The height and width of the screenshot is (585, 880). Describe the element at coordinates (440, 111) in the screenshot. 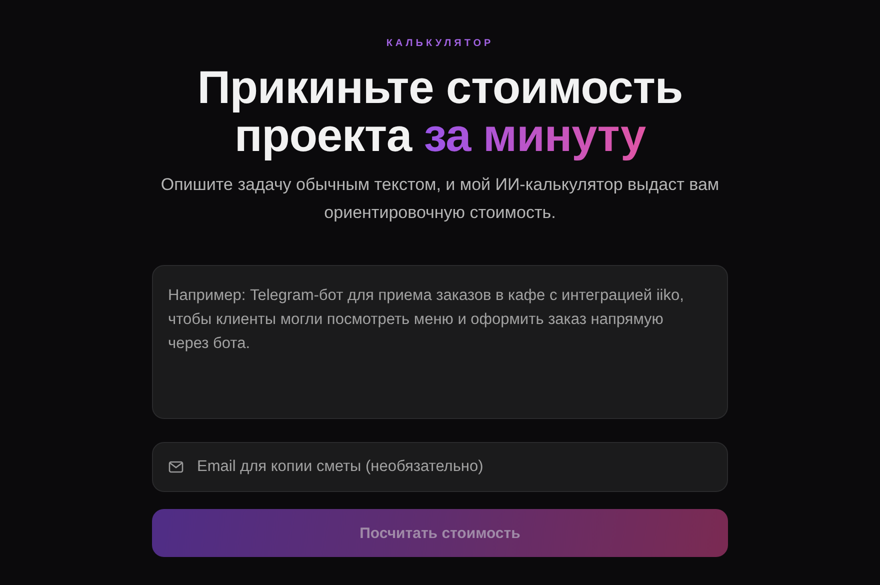

I see `page-heading: Прикиньте стоимость проекта за минуту` at that location.